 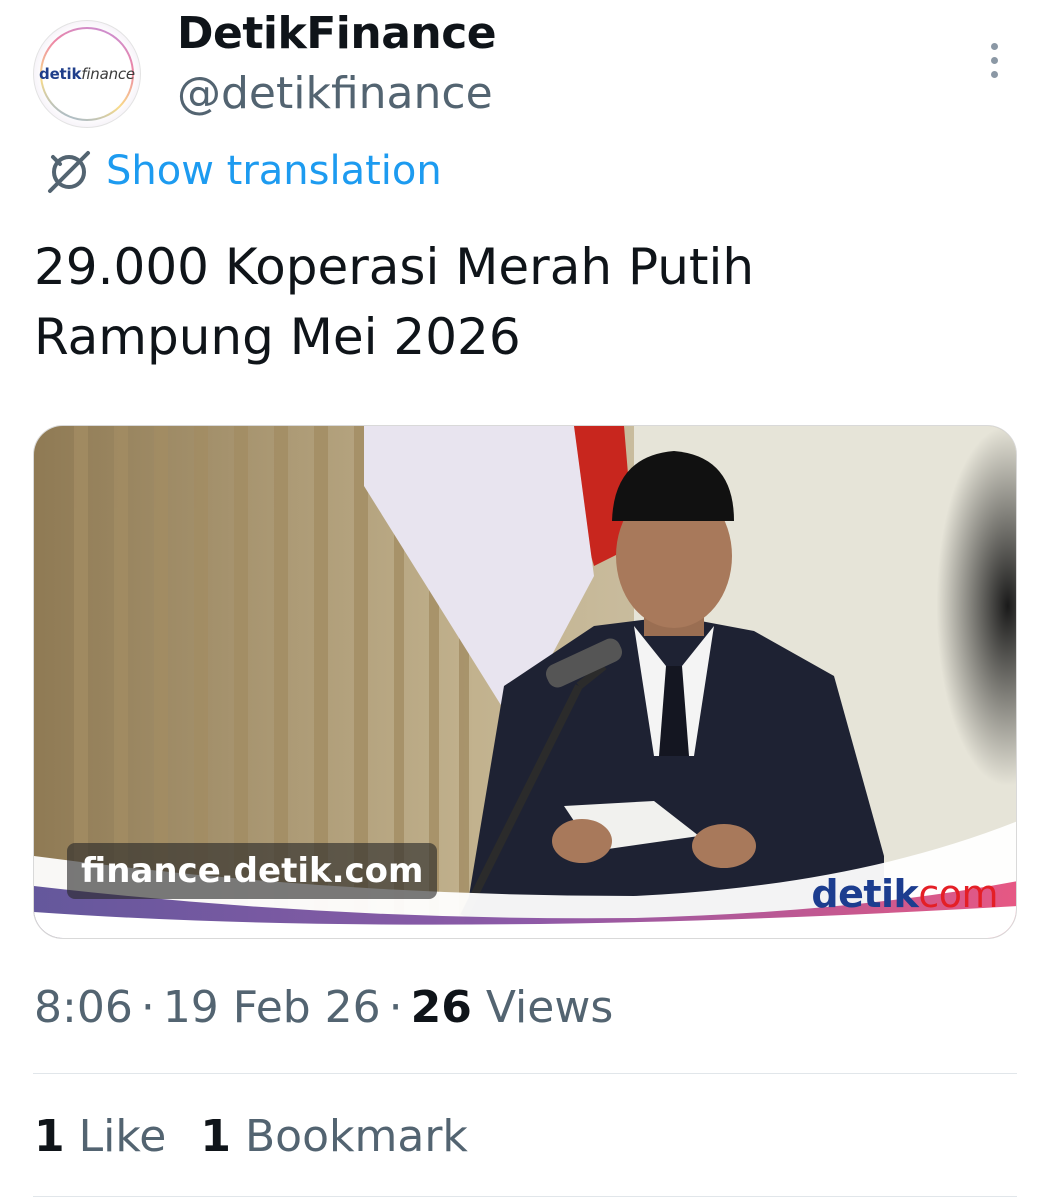 I want to click on media-source-watermark: finance.detik.com, so click(x=252, y=871).